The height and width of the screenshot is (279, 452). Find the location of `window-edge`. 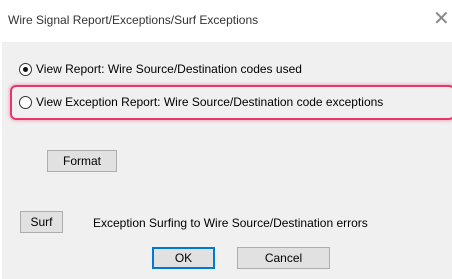

window-edge is located at coordinates (1, 139).